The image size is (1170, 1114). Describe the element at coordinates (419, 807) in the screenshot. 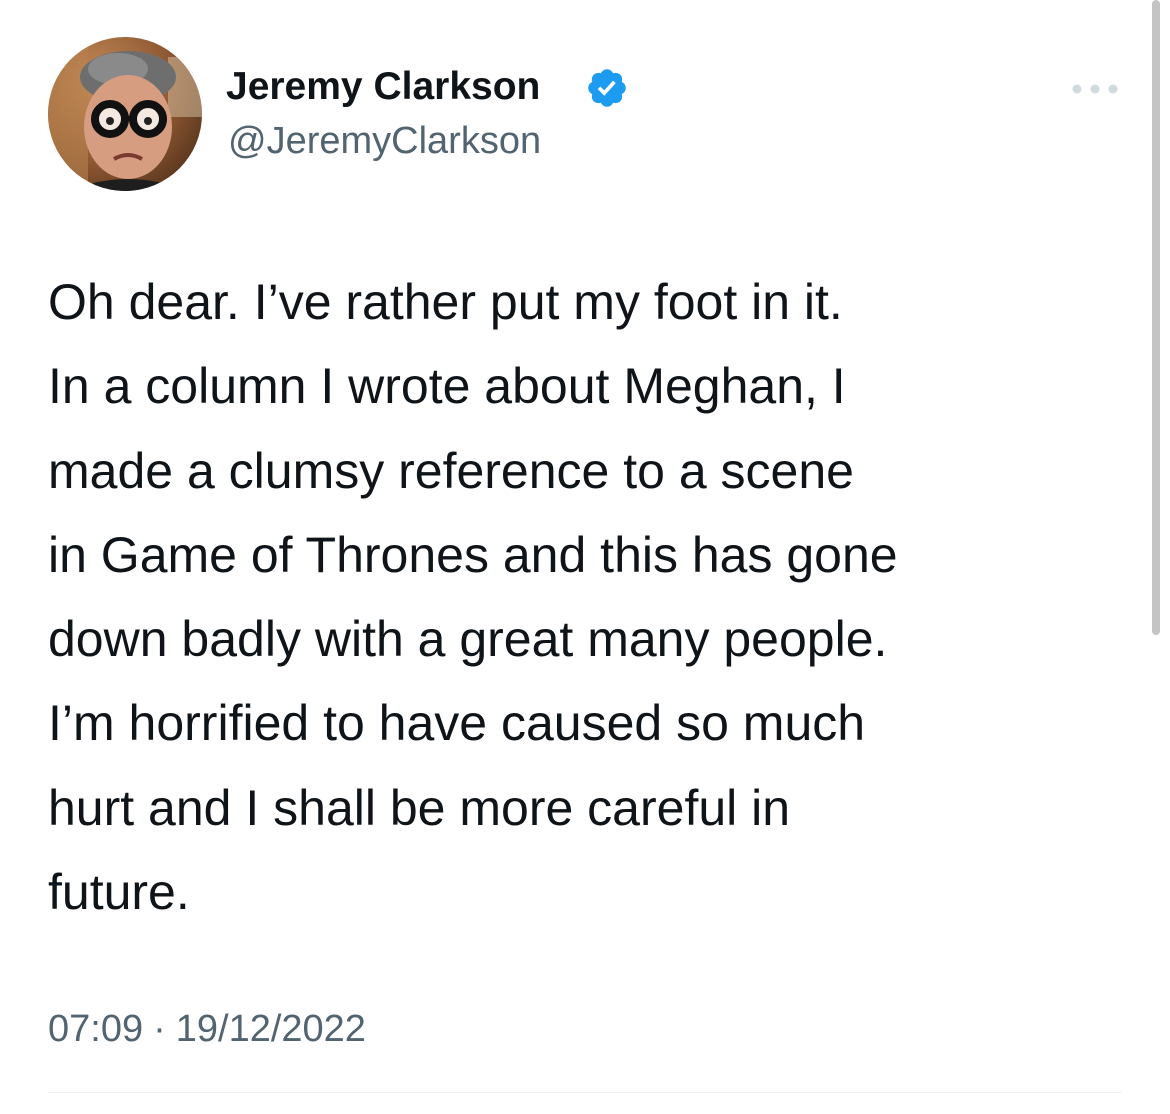

I see `tweet-text-line: hurt and I shall be more careful in` at that location.